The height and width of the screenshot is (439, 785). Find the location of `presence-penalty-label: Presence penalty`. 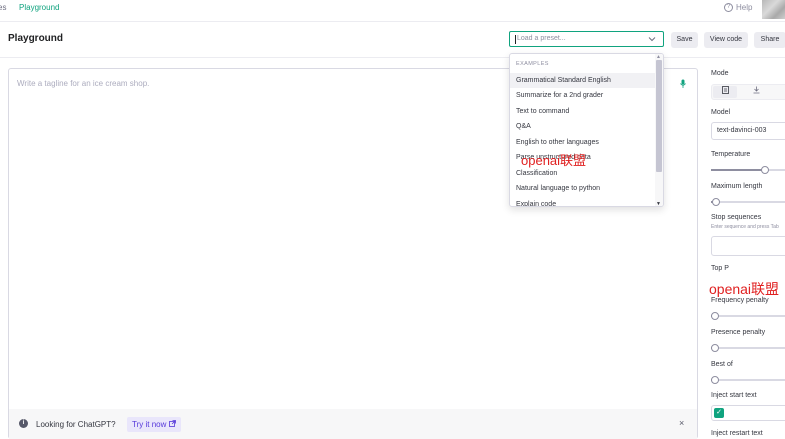

presence-penalty-label: Presence penalty is located at coordinates (738, 332).